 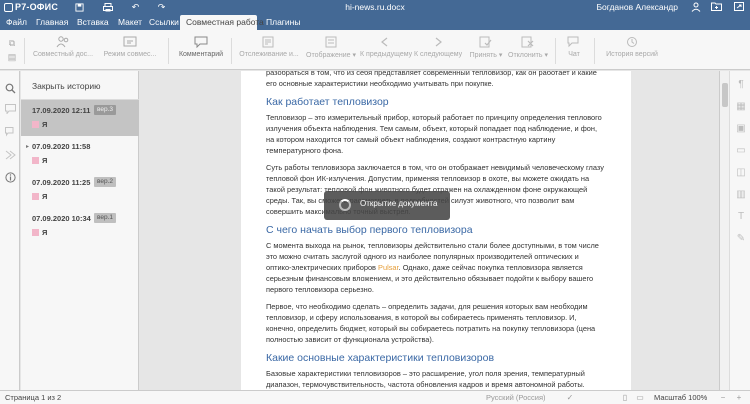 I want to click on header-footer-icon: ▭, so click(x=741, y=151).